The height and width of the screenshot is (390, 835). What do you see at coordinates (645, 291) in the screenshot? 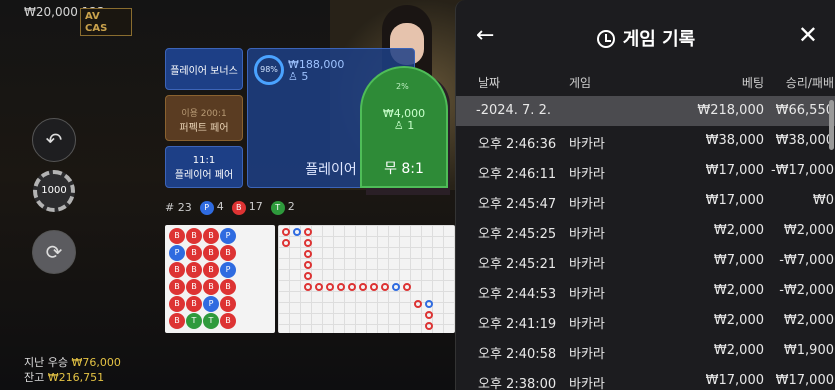
I see `history-row: 오후 2:44:53 바카라 ₩2,000 -₩2,000` at bounding box center [645, 291].